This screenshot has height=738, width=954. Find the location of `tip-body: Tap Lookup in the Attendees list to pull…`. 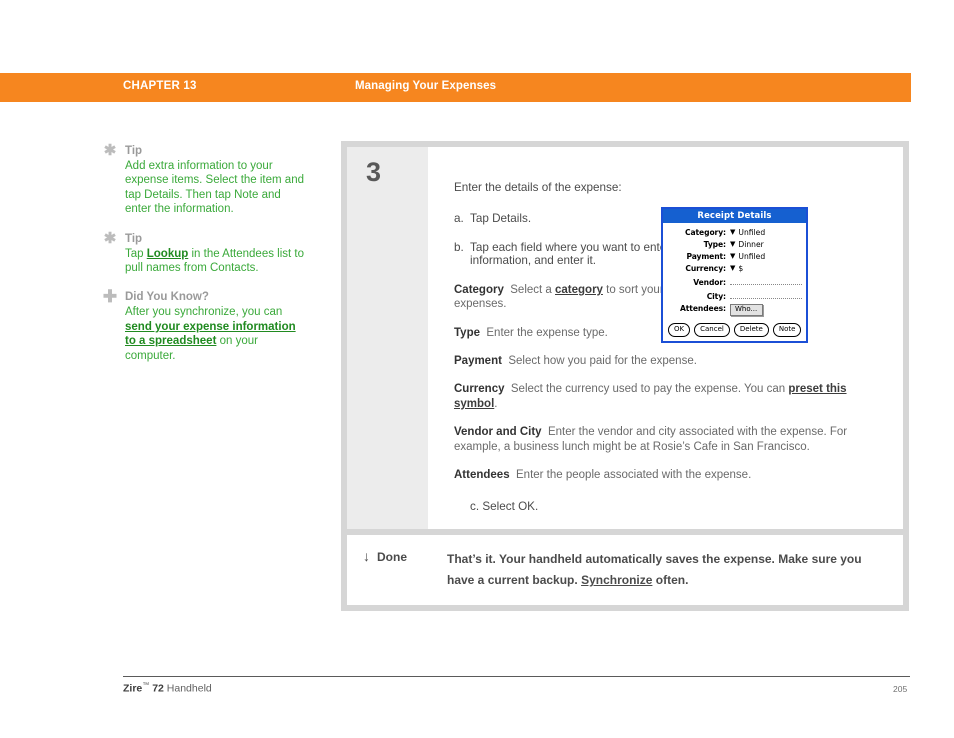

tip-body: Tap Lookup in the Attendees list to pull… is located at coordinates (216, 261).